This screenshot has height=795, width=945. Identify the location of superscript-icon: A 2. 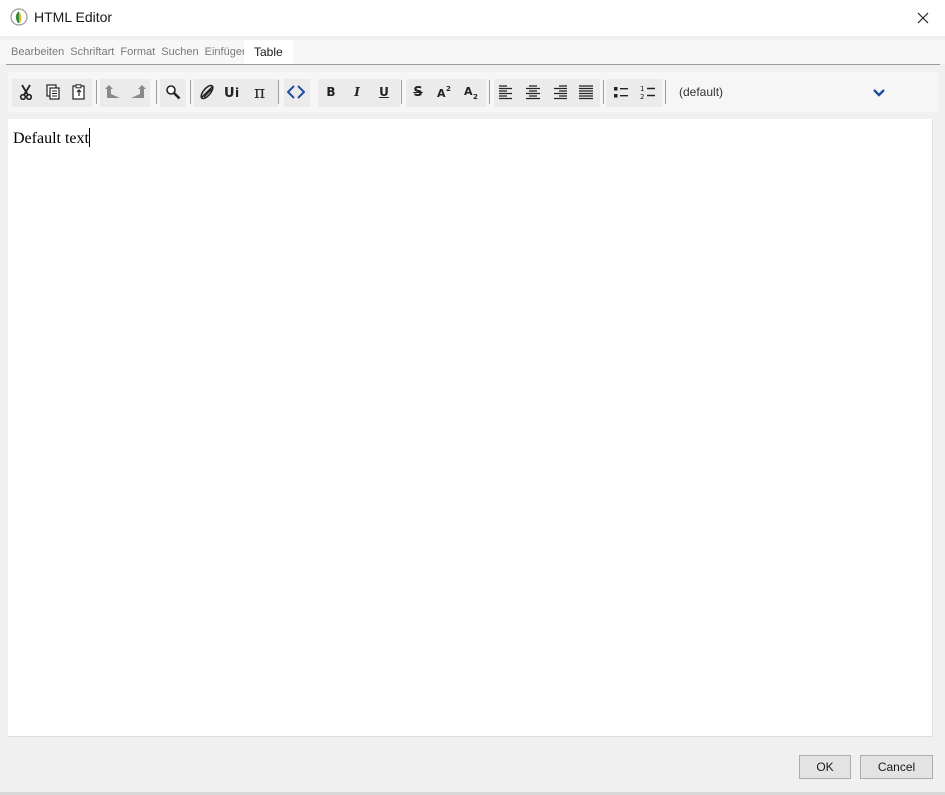
(444, 92).